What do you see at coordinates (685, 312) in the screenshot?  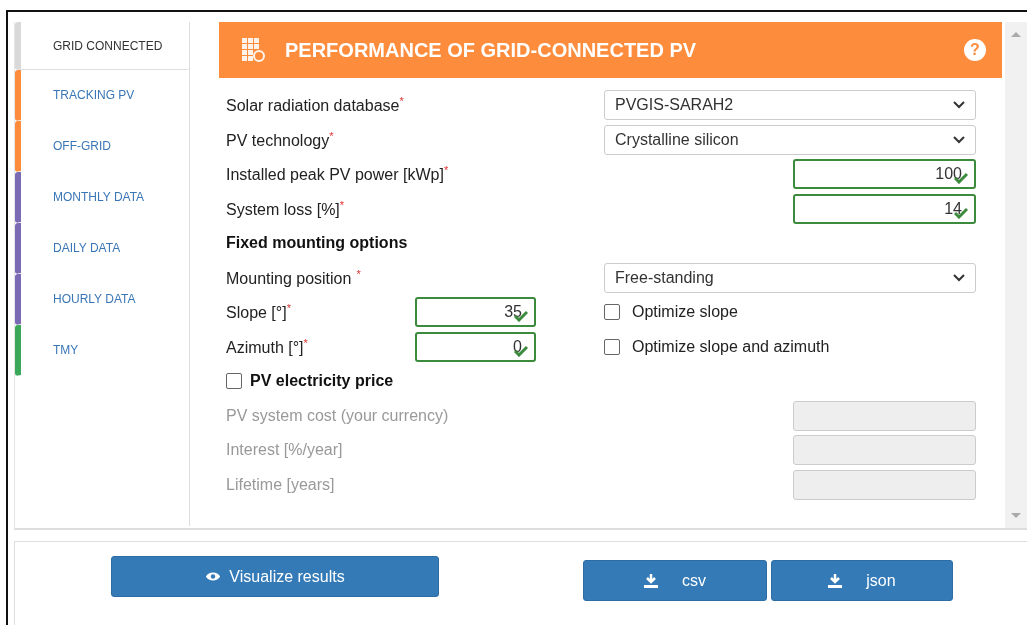 I see `checkbox-label: Optimize slope` at bounding box center [685, 312].